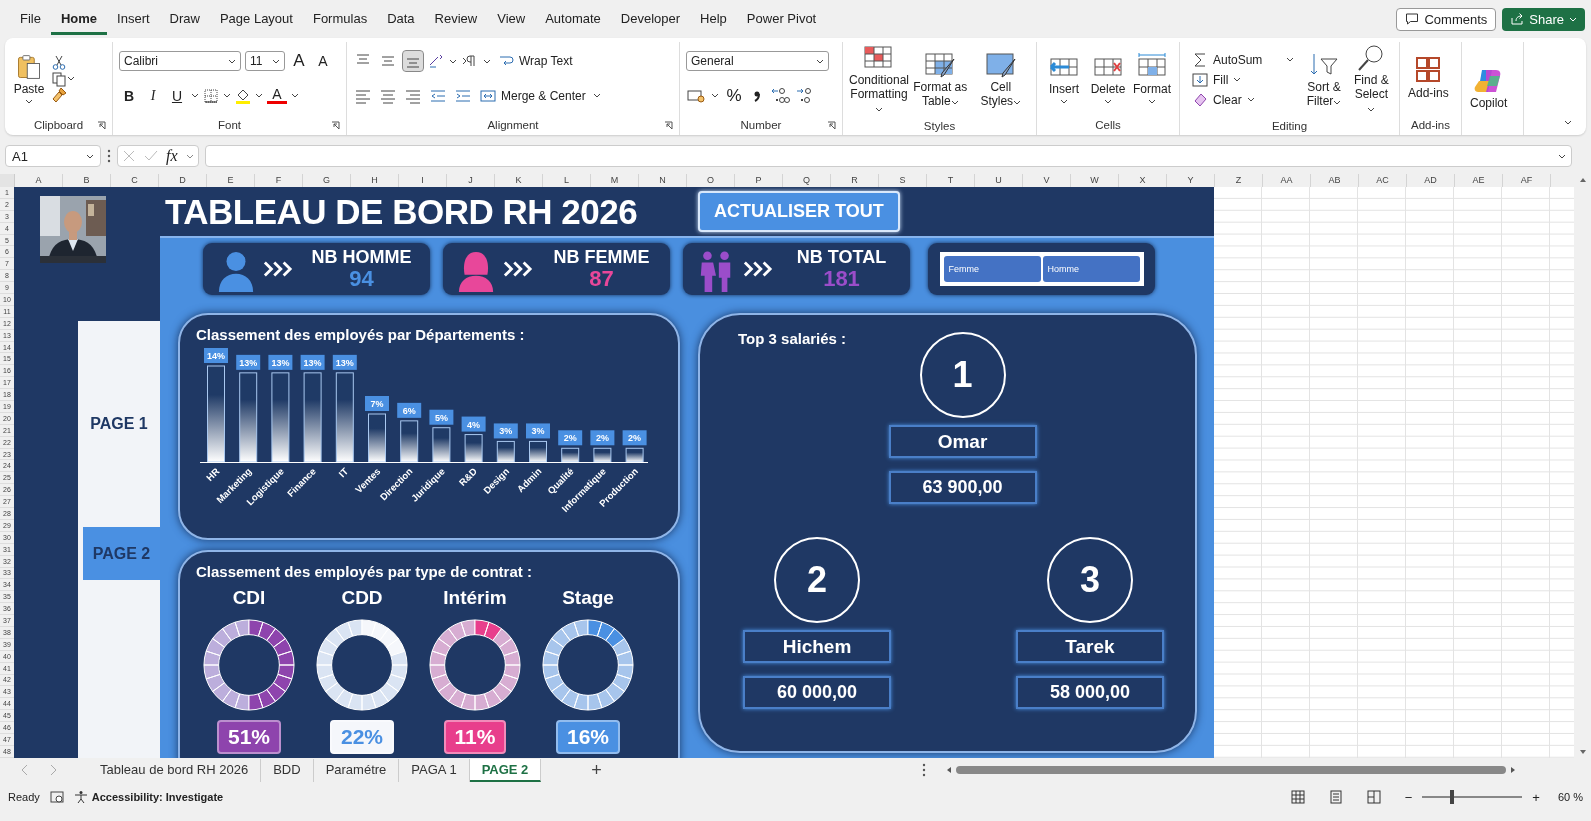 Image resolution: width=1591 pixels, height=821 pixels. Describe the element at coordinates (1582, 180) in the screenshot. I see `up-arrow-icon` at that location.